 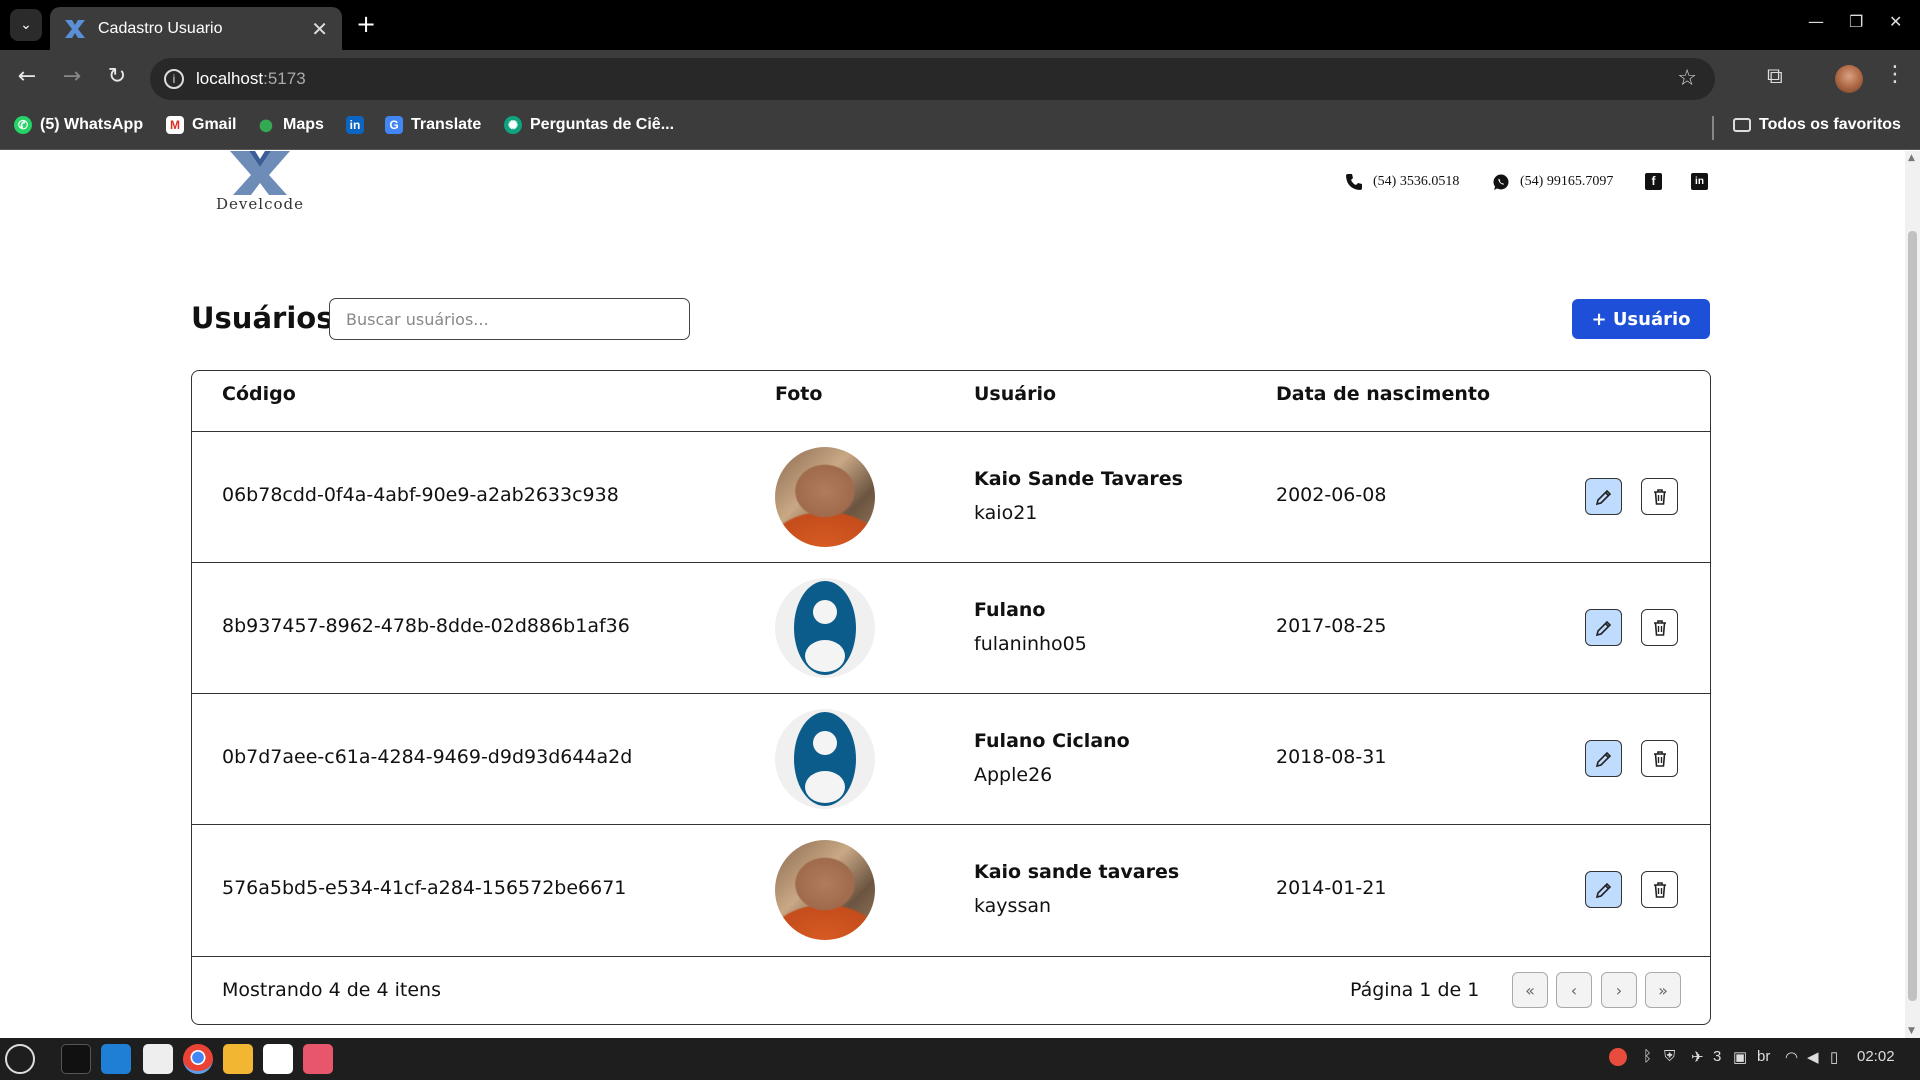 I want to click on page-scrollbar: ▲ ▼, so click(x=1912, y=594).